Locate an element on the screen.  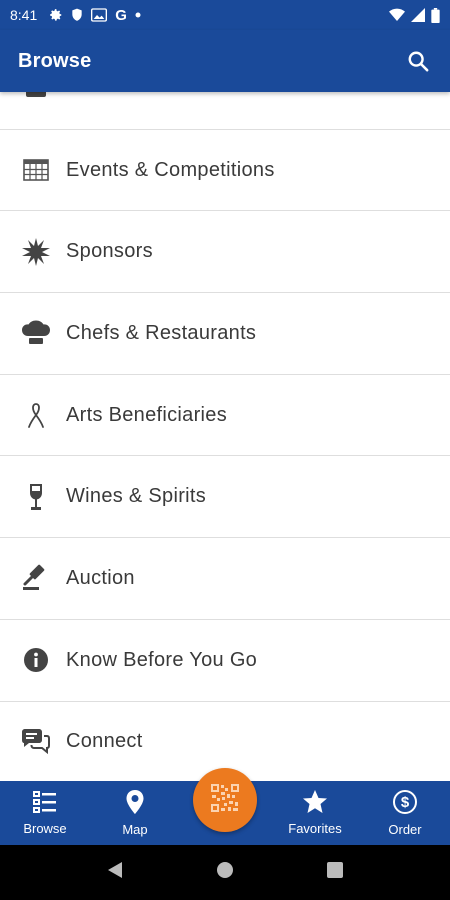
list-item-label: Auction is located at coordinates (100, 577).